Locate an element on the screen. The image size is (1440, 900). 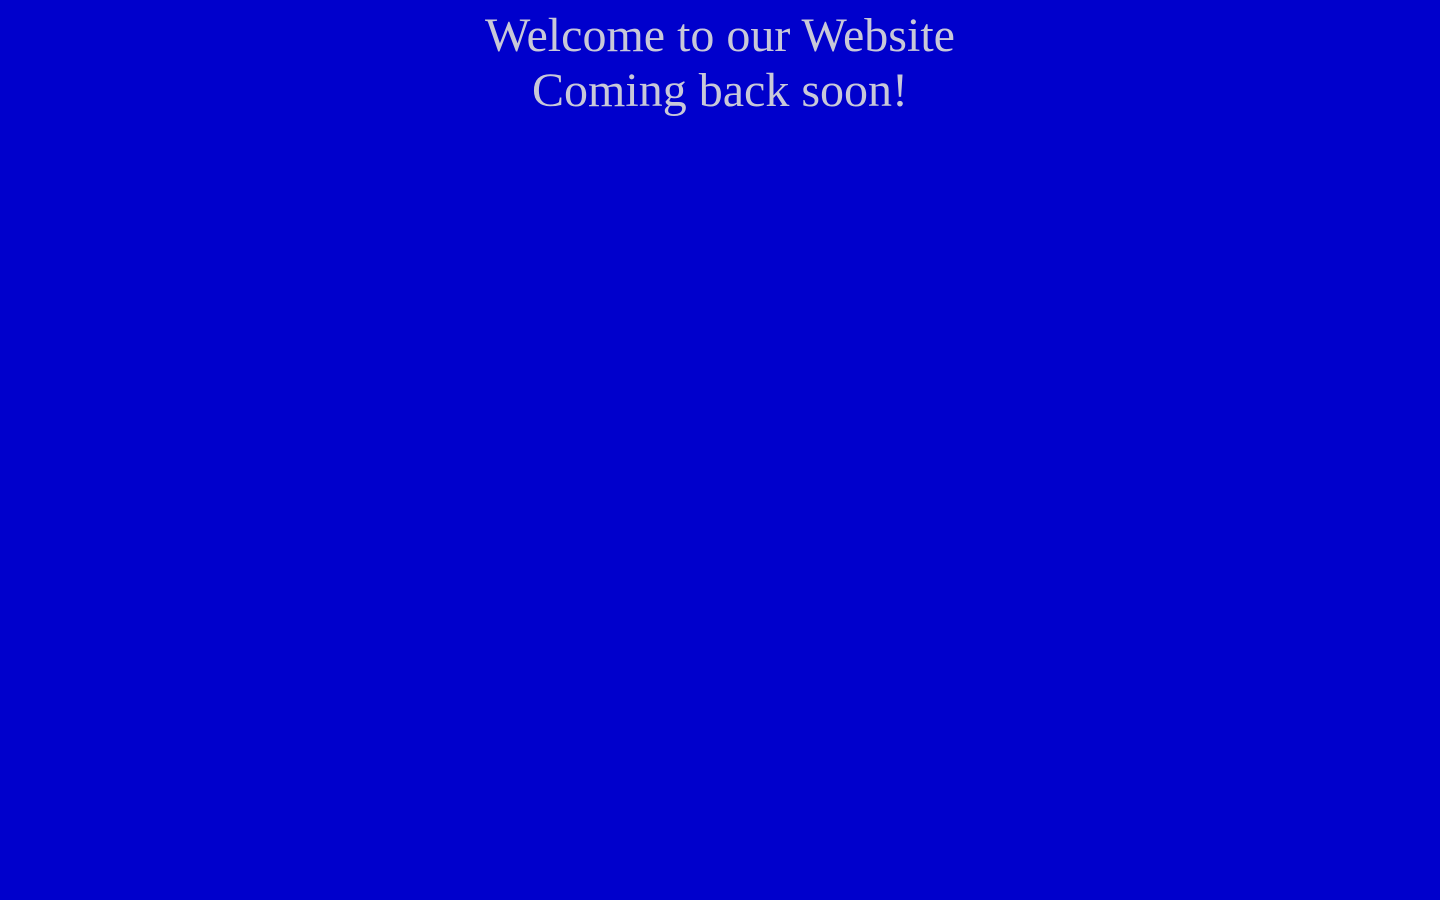
welcome-heading: Welcome to our Website is located at coordinates (720, 35).